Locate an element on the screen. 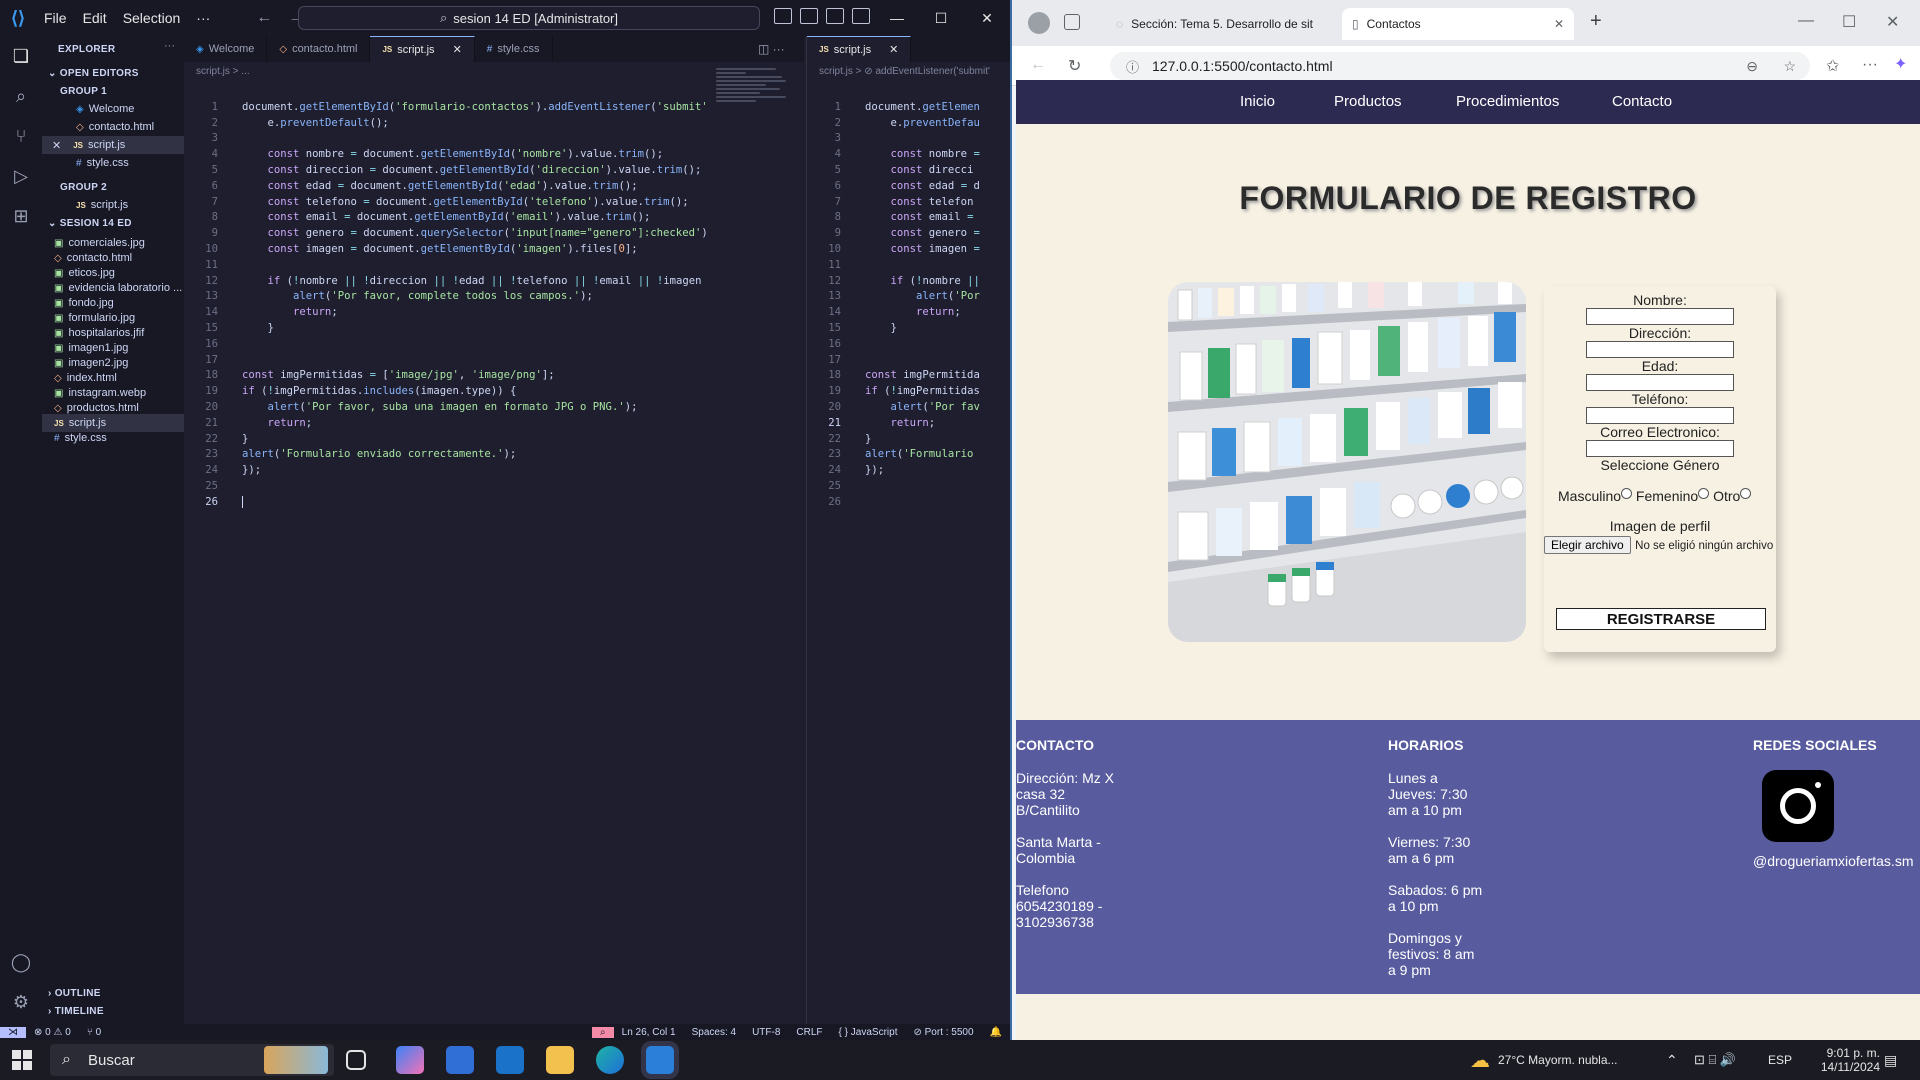 This screenshot has width=1920, height=1080. open-editor-script: ✕ JS script.js is located at coordinates (113, 145).